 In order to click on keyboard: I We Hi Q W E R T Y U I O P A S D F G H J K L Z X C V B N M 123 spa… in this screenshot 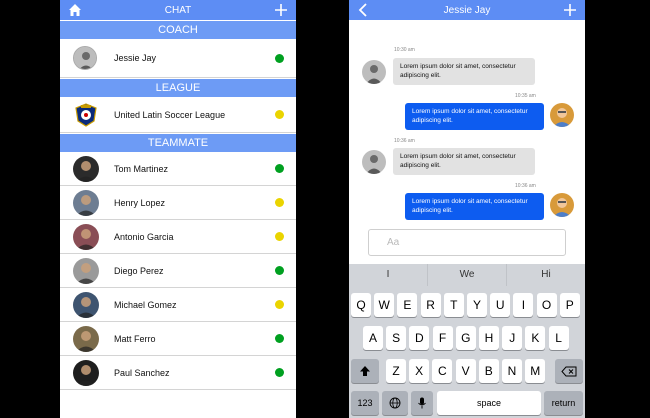, I will do `click(467, 341)`.